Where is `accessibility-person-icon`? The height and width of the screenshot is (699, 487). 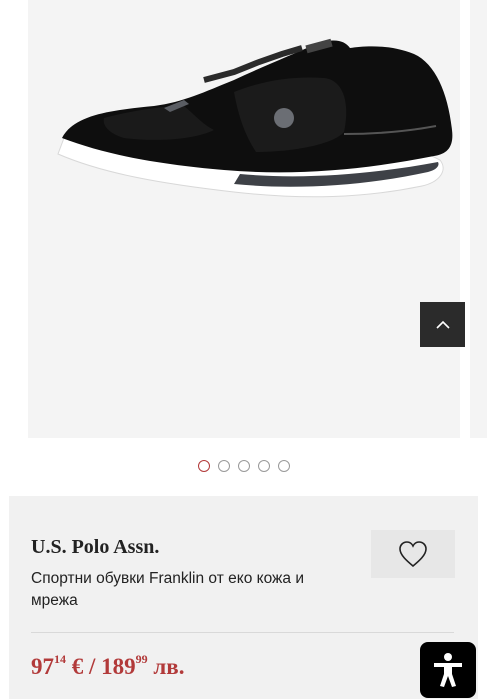 accessibility-person-icon is located at coordinates (448, 670).